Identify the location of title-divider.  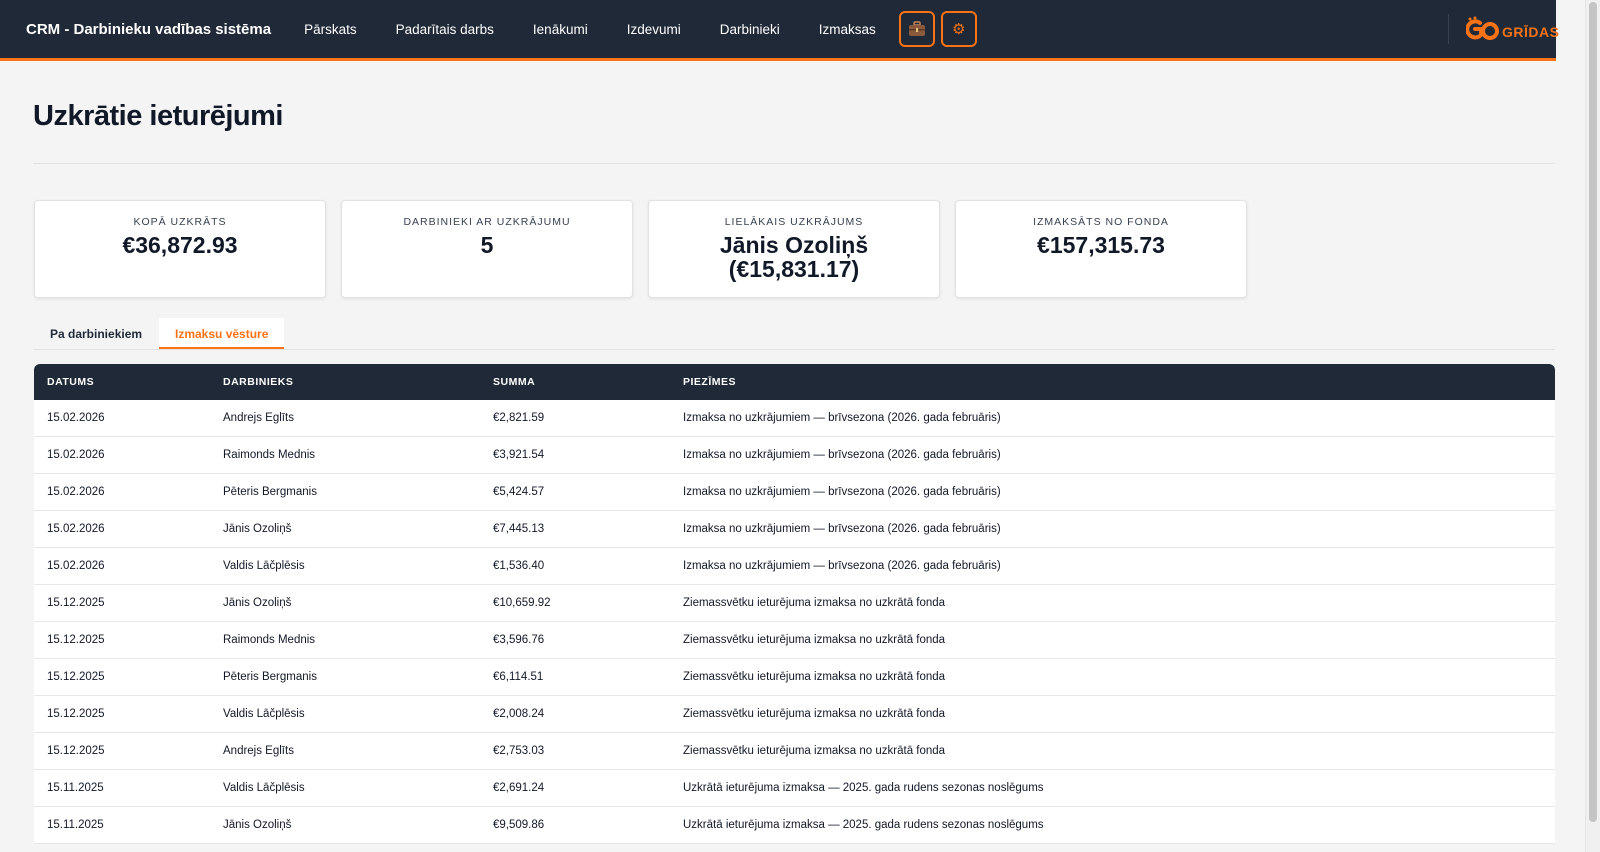
(794, 163).